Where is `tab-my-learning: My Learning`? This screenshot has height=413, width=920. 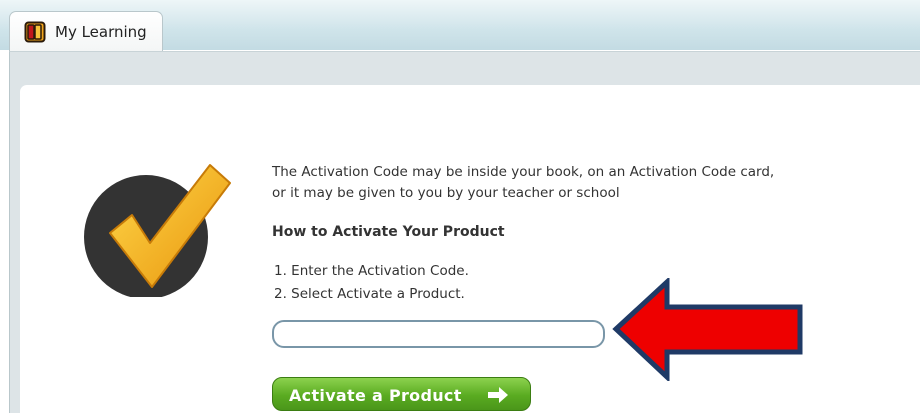
tab-my-learning: My Learning is located at coordinates (86, 31).